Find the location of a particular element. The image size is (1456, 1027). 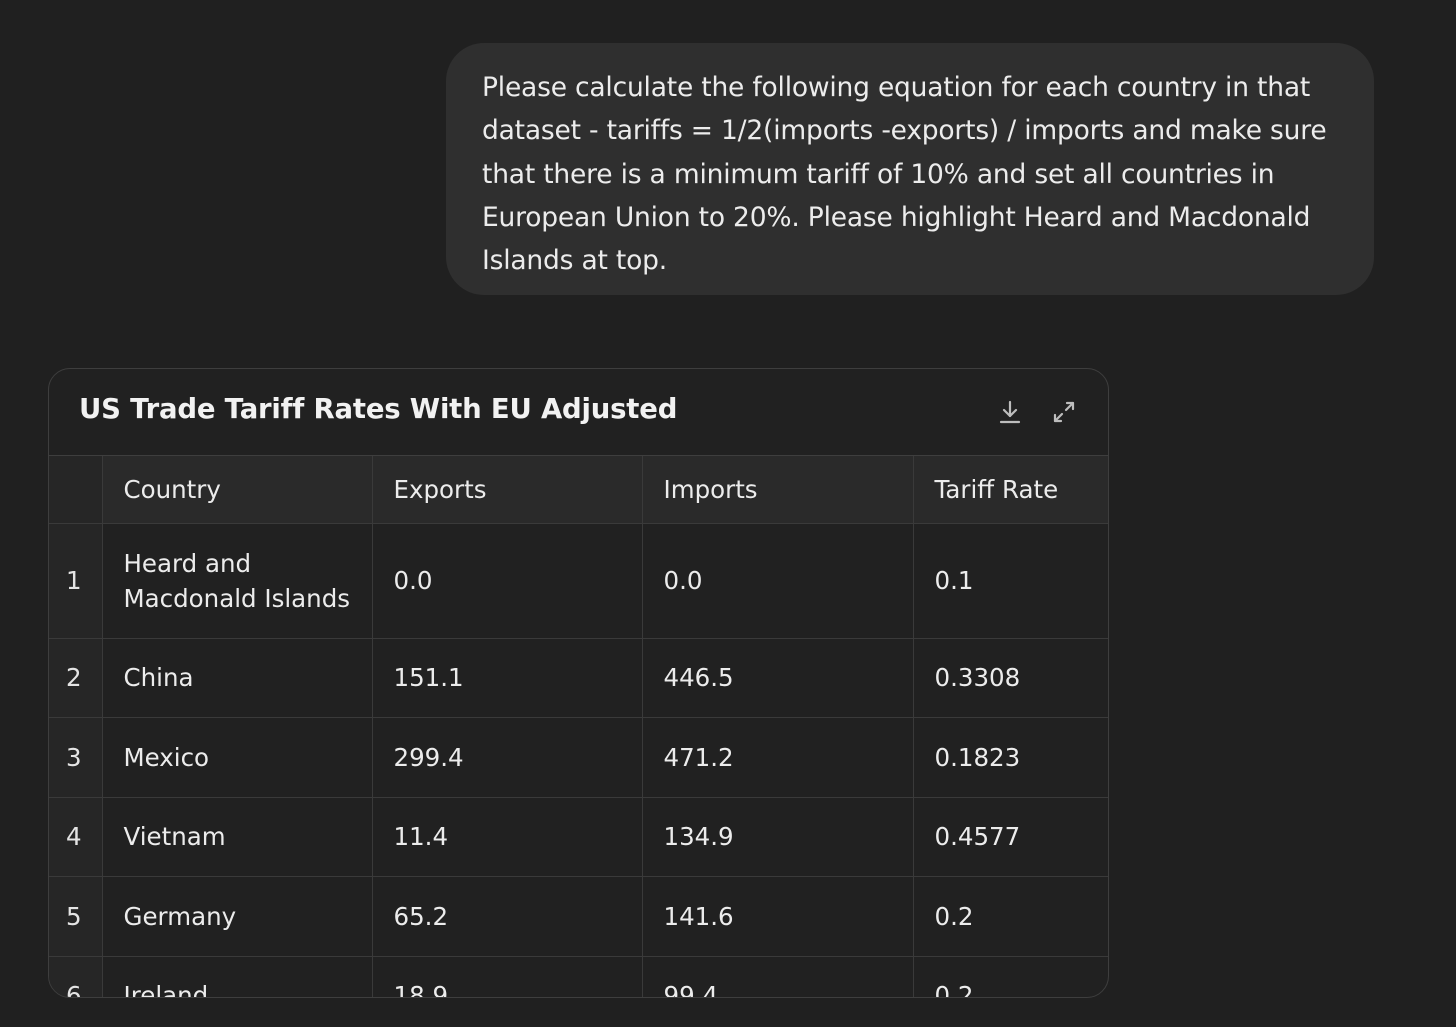

download-button is located at coordinates (1010, 412).